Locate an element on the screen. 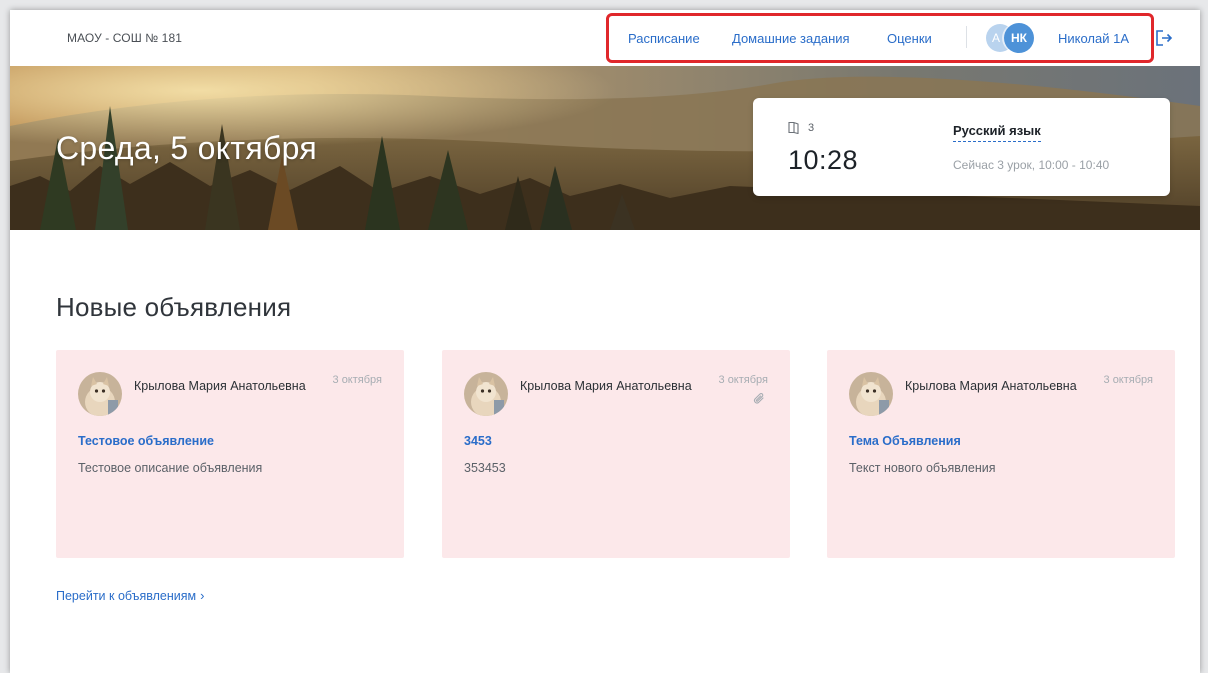 This screenshot has width=1208, height=673. announcement-title-link: Тестовое объявление is located at coordinates (146, 441).